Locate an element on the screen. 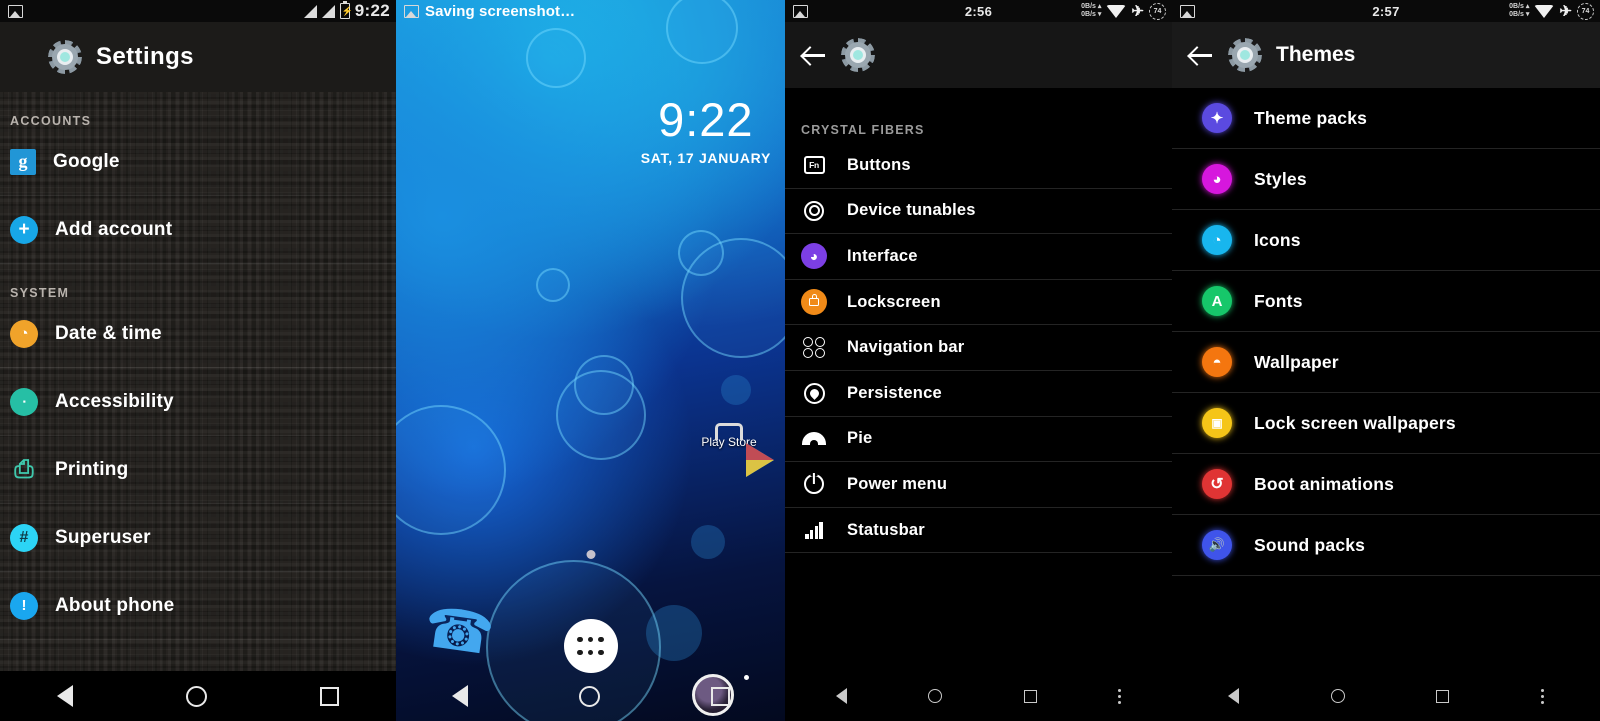 Image resolution: width=1600 pixels, height=721 pixels. list-item-label: Theme packs is located at coordinates (1311, 117).